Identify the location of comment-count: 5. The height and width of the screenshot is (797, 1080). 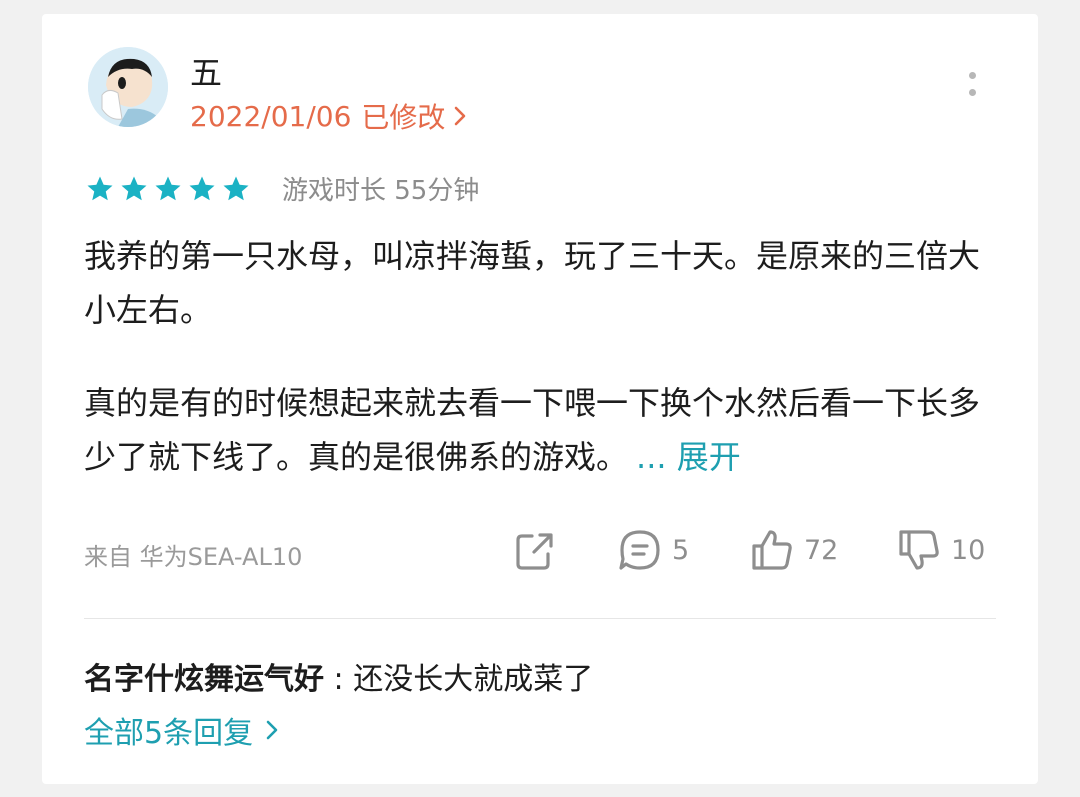
(681, 550).